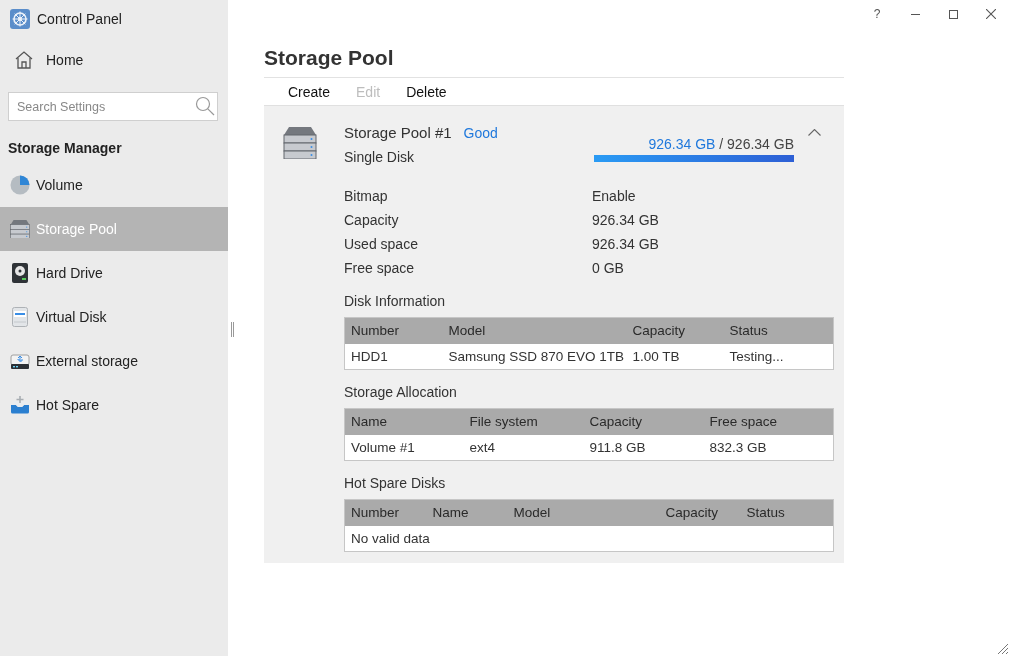  I want to click on splitter-handle, so click(232, 329).